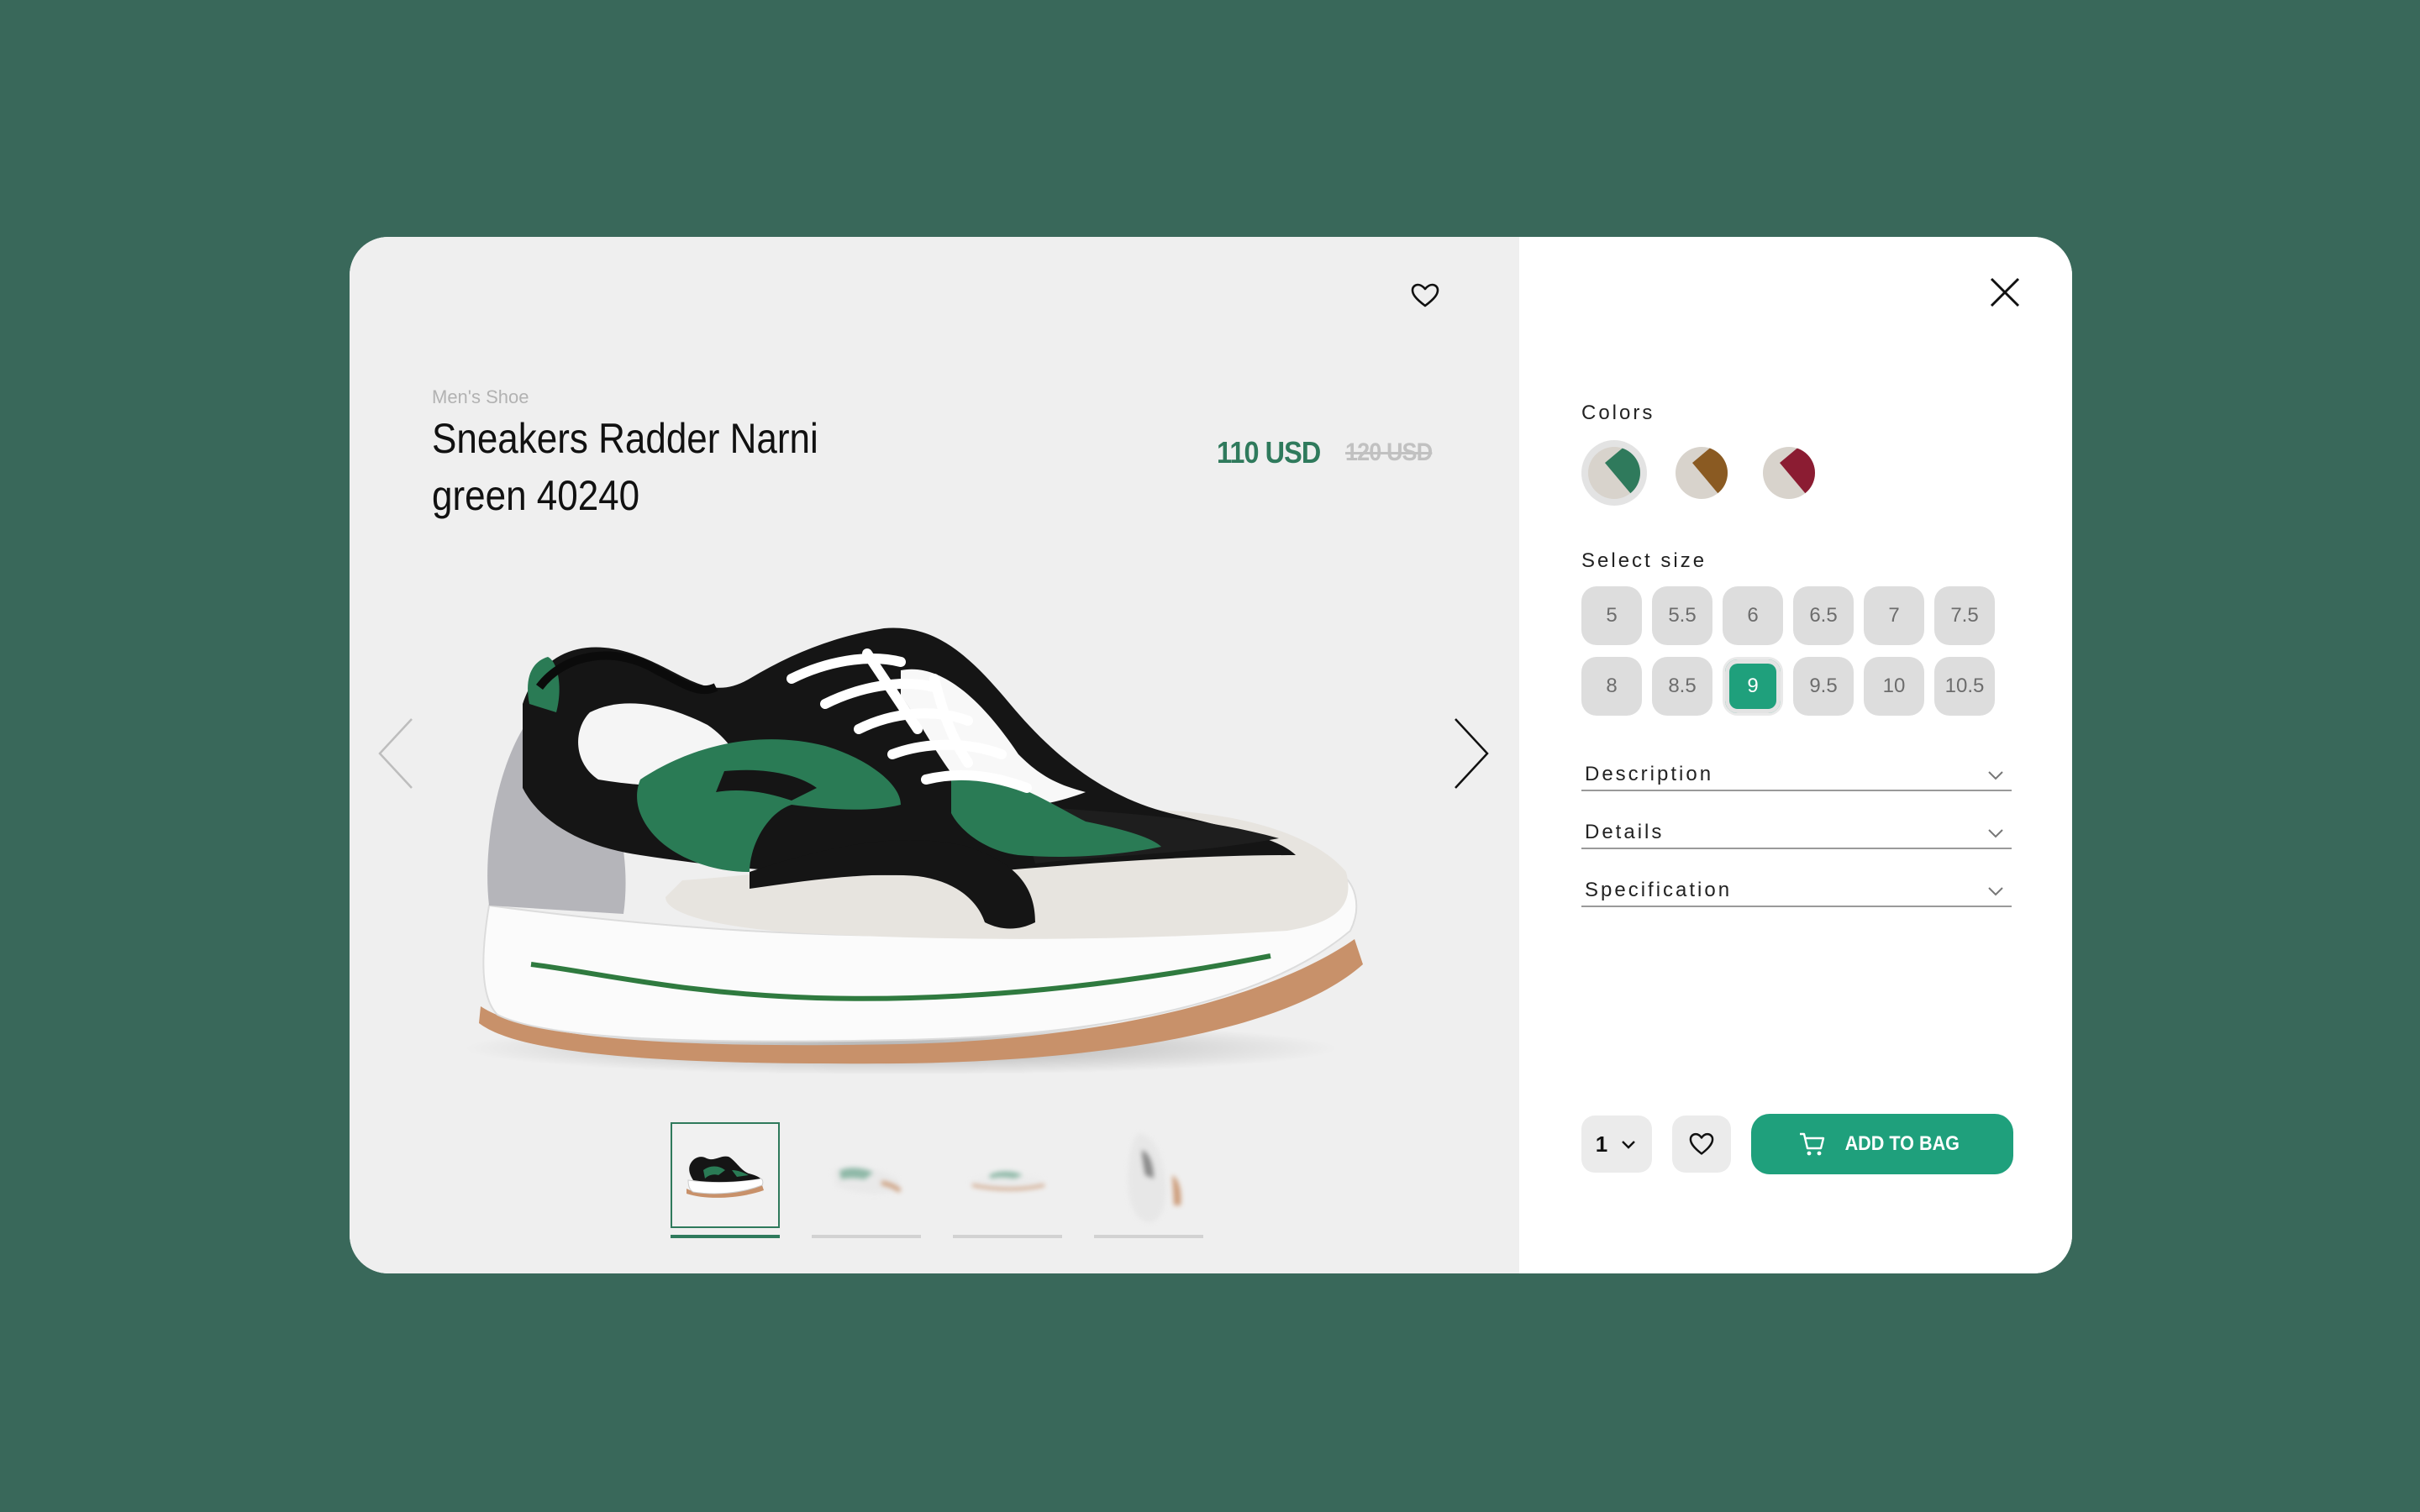  Describe the element at coordinates (1389, 452) in the screenshot. I see `product-old-price: 120 USD` at that location.